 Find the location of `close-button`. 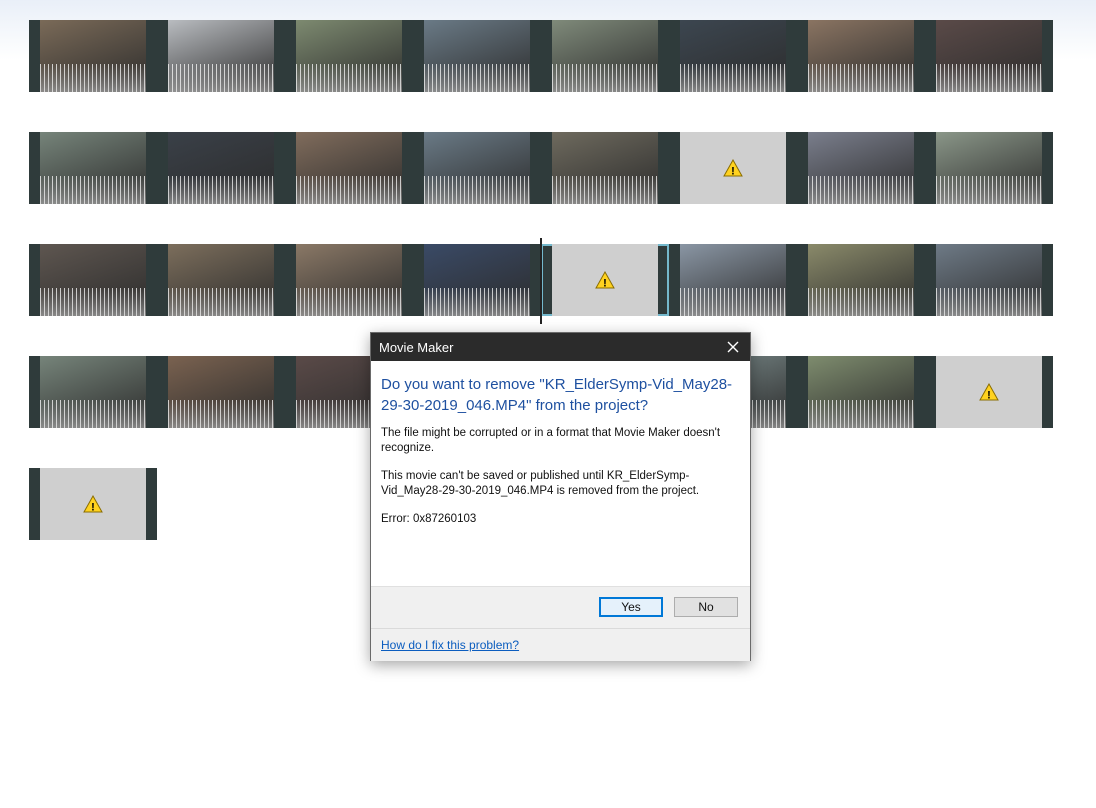

close-button is located at coordinates (733, 347).